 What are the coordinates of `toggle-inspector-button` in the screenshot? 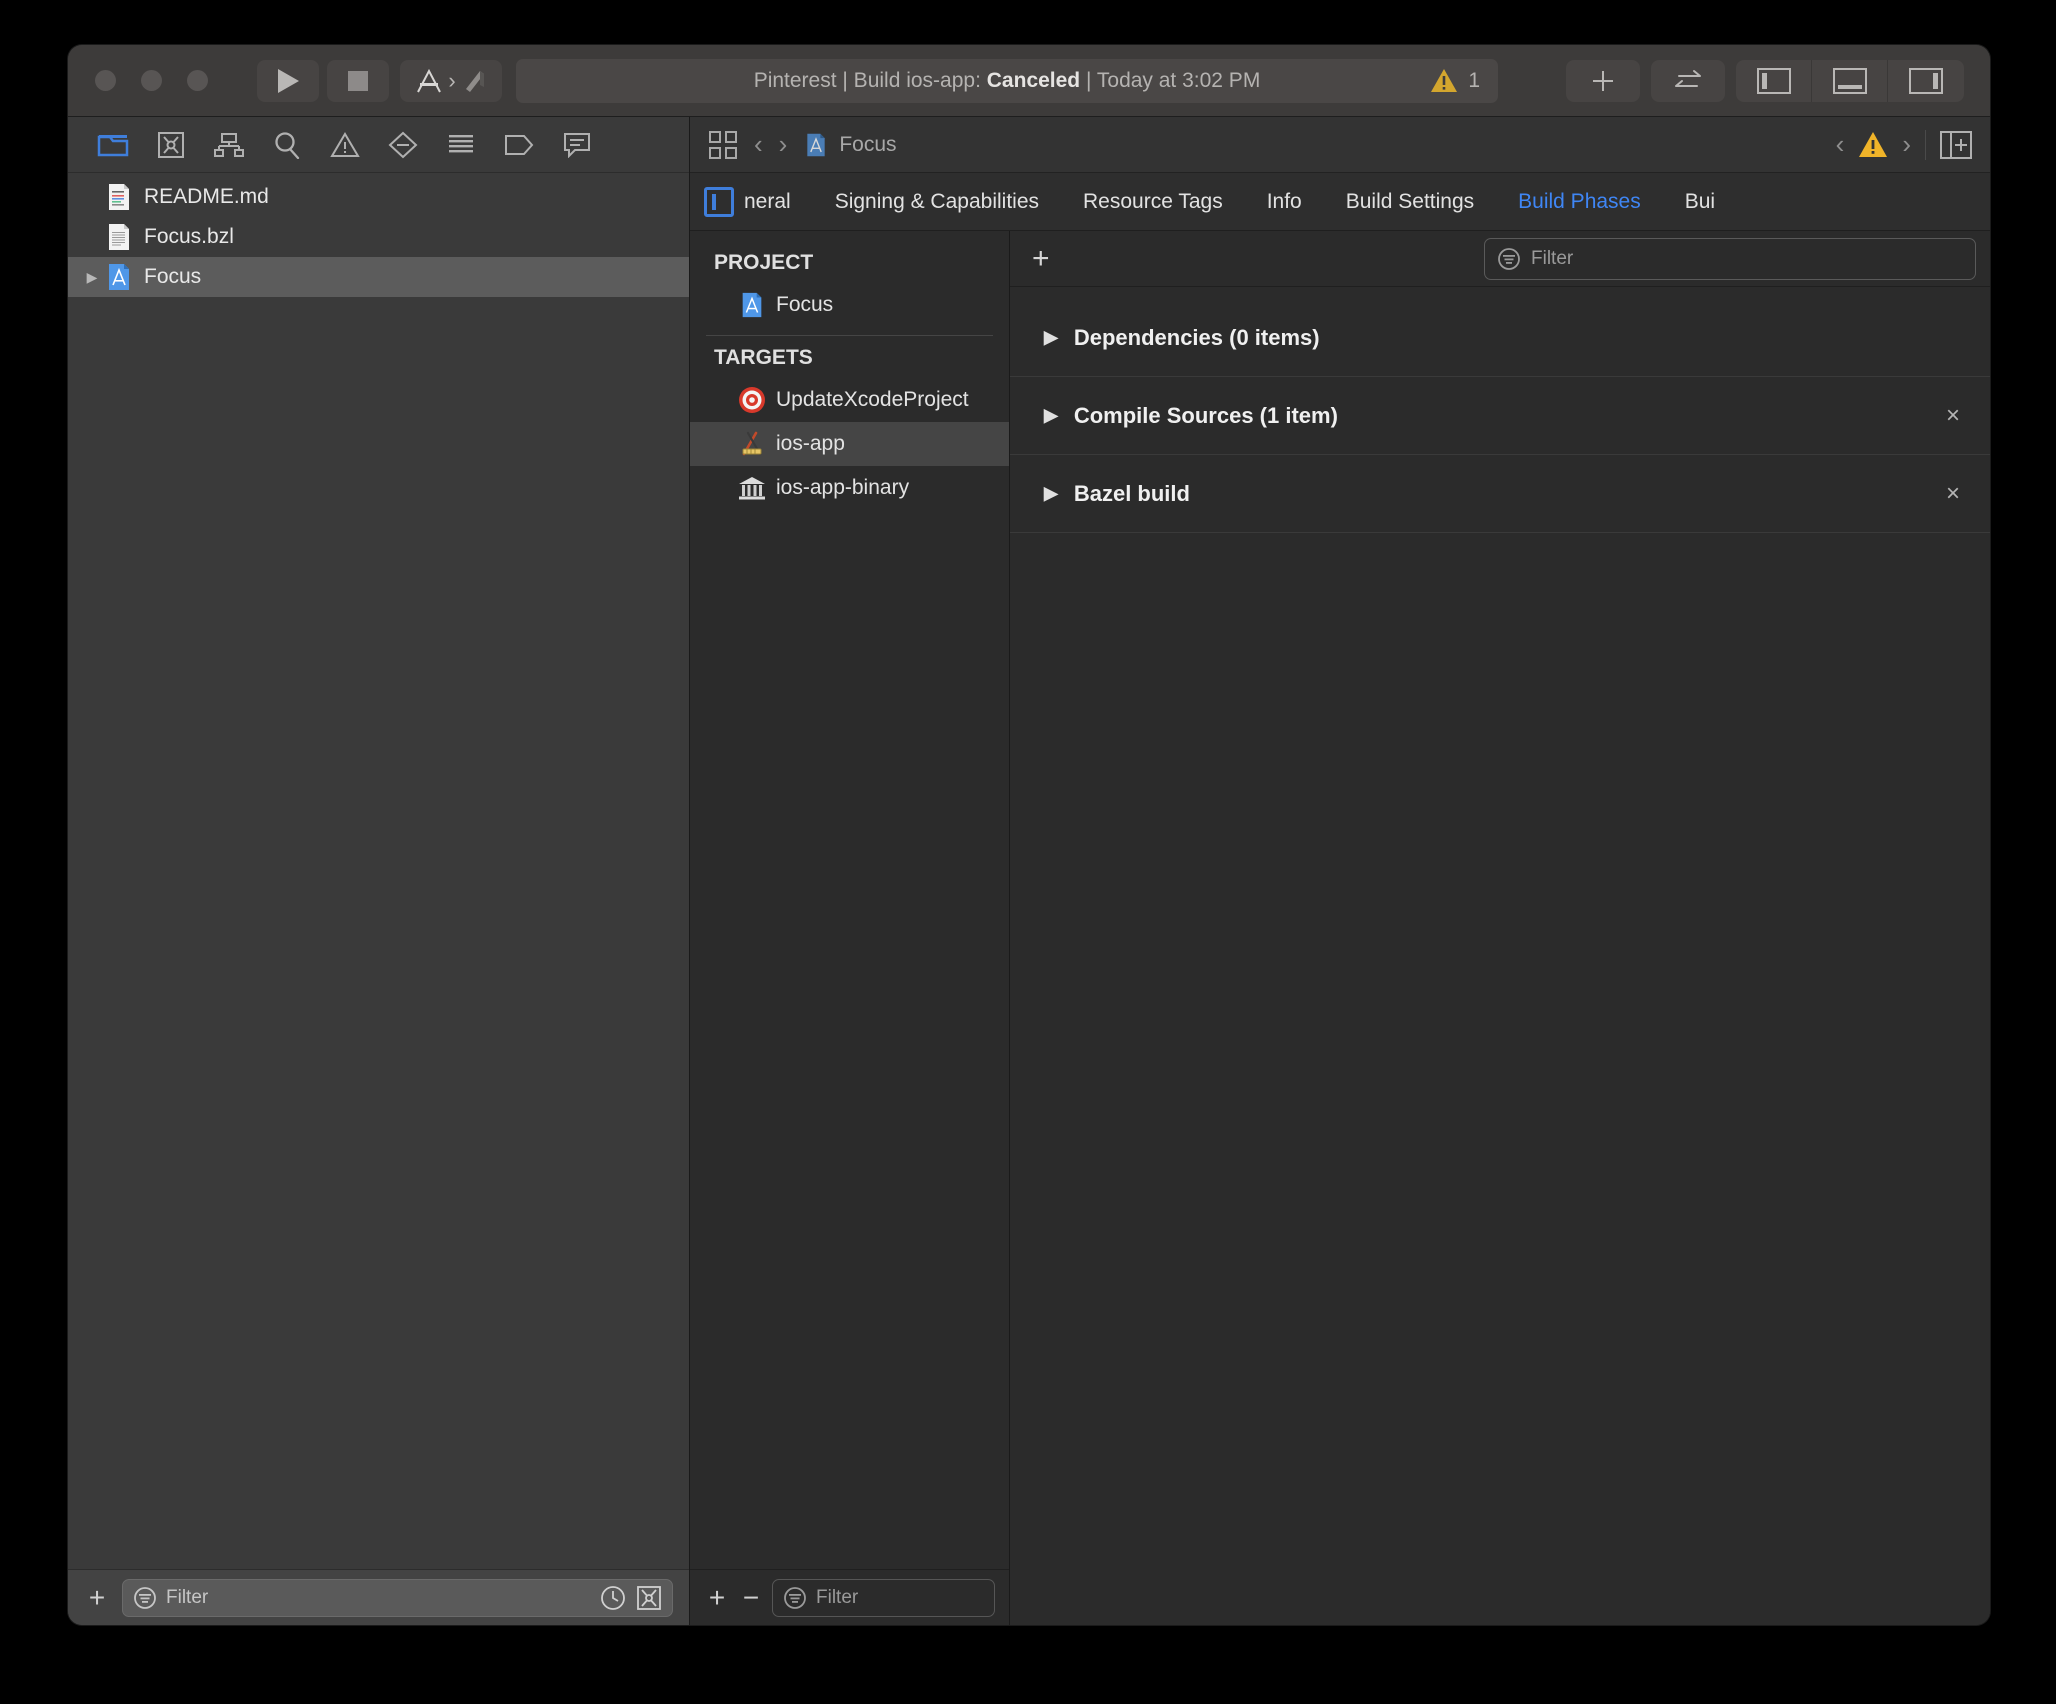 It's located at (1926, 81).